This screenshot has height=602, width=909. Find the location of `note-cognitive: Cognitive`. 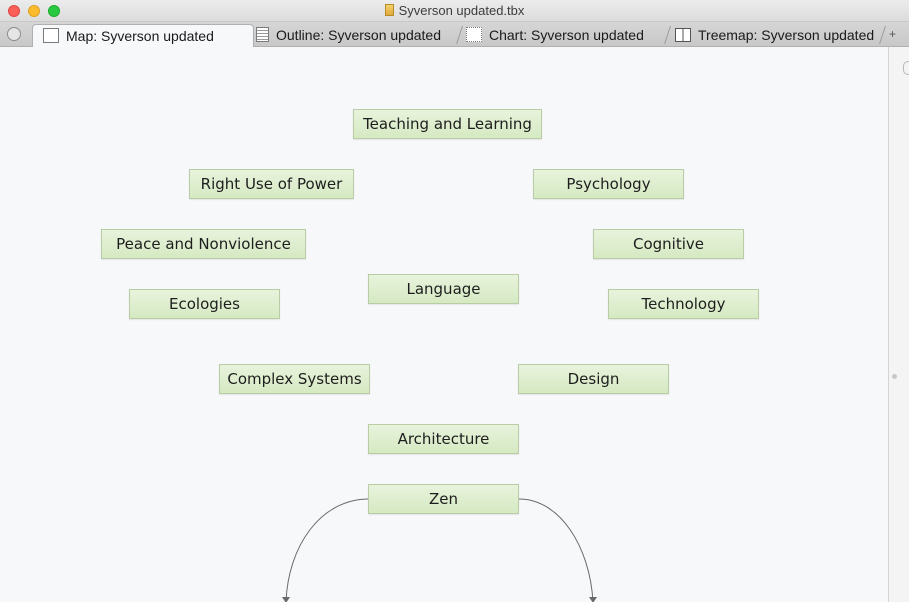

note-cognitive: Cognitive is located at coordinates (668, 244).